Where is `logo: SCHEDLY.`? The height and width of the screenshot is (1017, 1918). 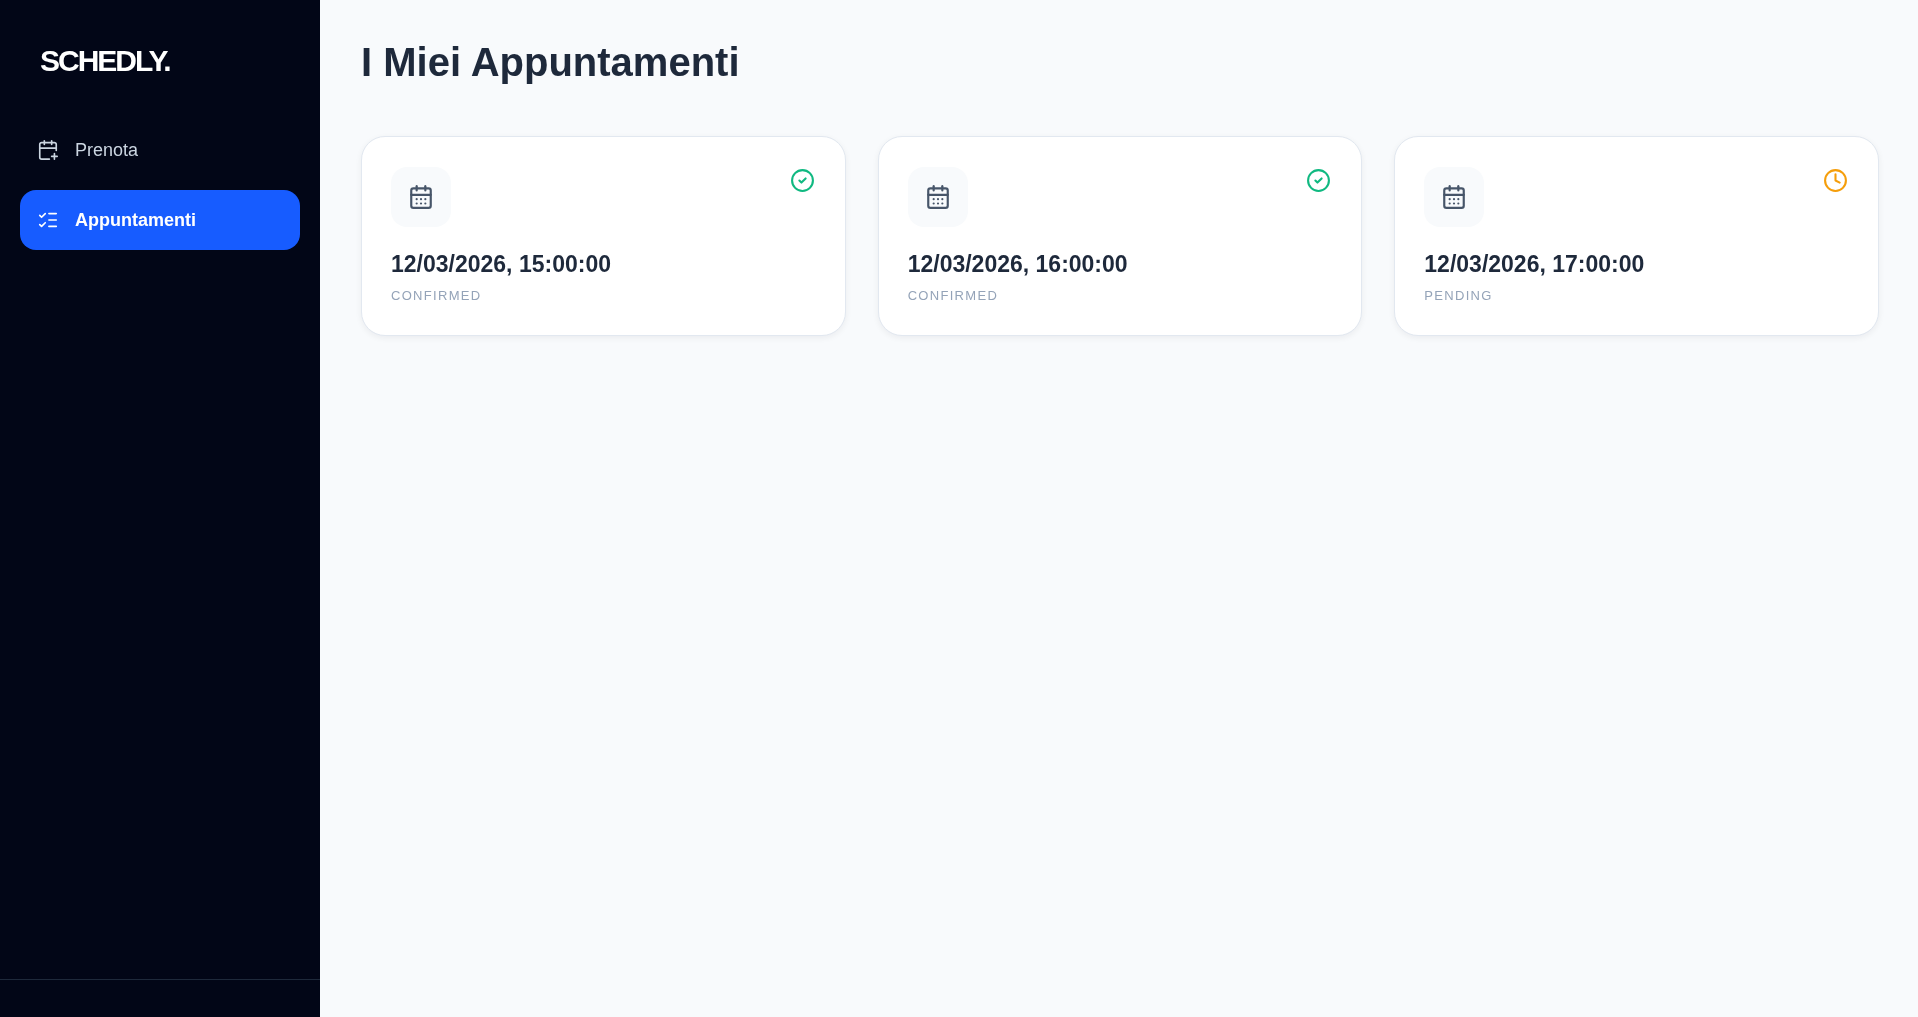 logo: SCHEDLY. is located at coordinates (104, 61).